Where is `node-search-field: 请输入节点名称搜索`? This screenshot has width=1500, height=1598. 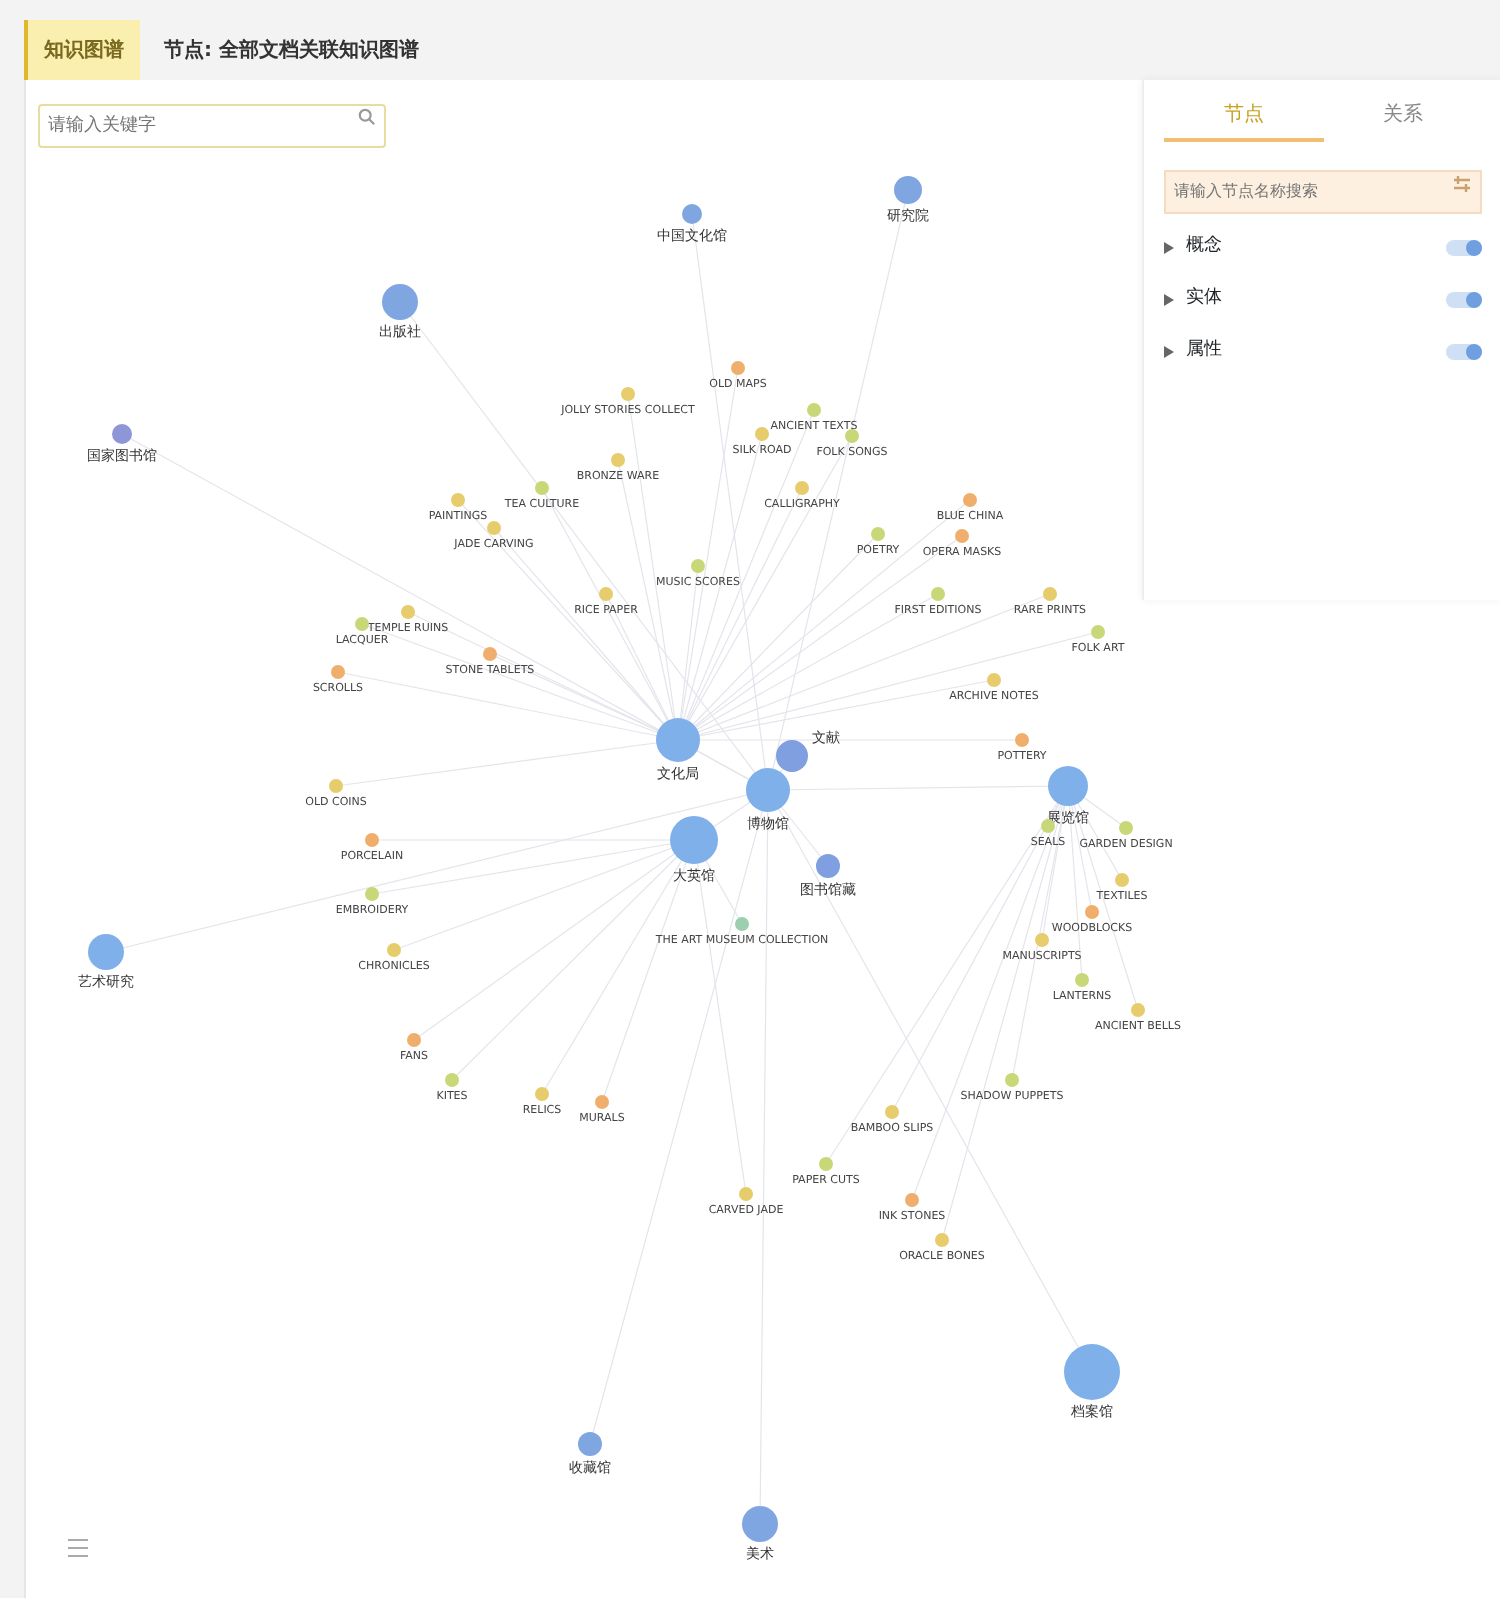
node-search-field: 请输入节点名称搜索 is located at coordinates (1323, 191).